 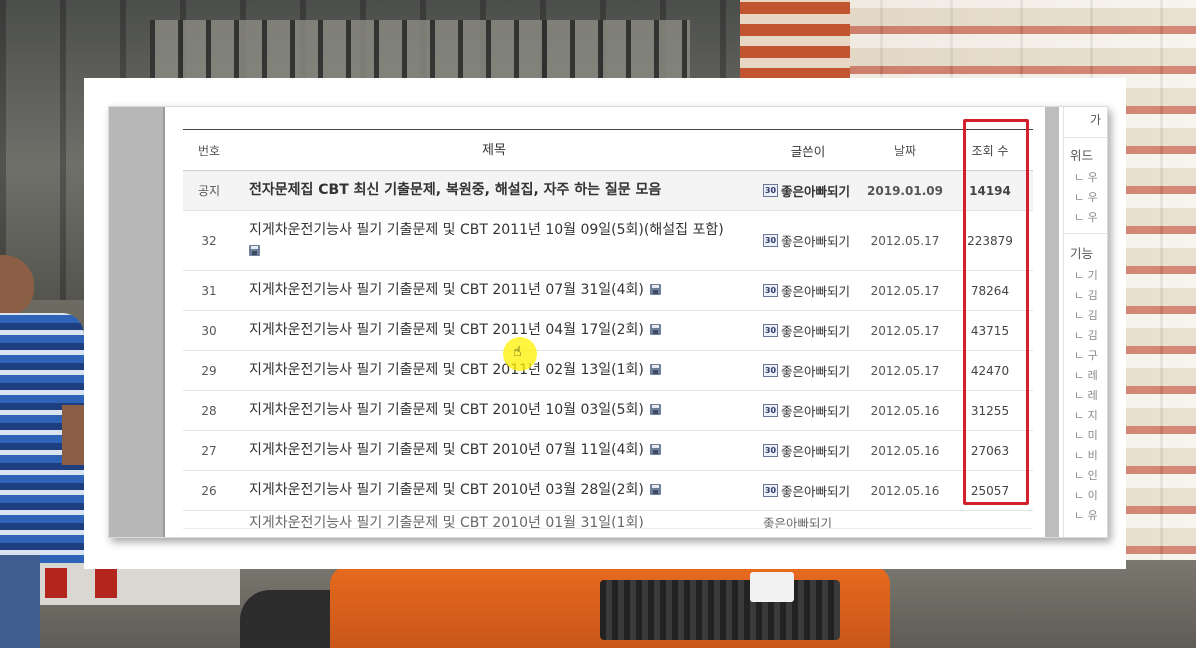 I want to click on row-title-link: 지게차운전기능사 필기 기출문제 및 CBT 2010년 01월 31일(1회), so click(x=446, y=521).